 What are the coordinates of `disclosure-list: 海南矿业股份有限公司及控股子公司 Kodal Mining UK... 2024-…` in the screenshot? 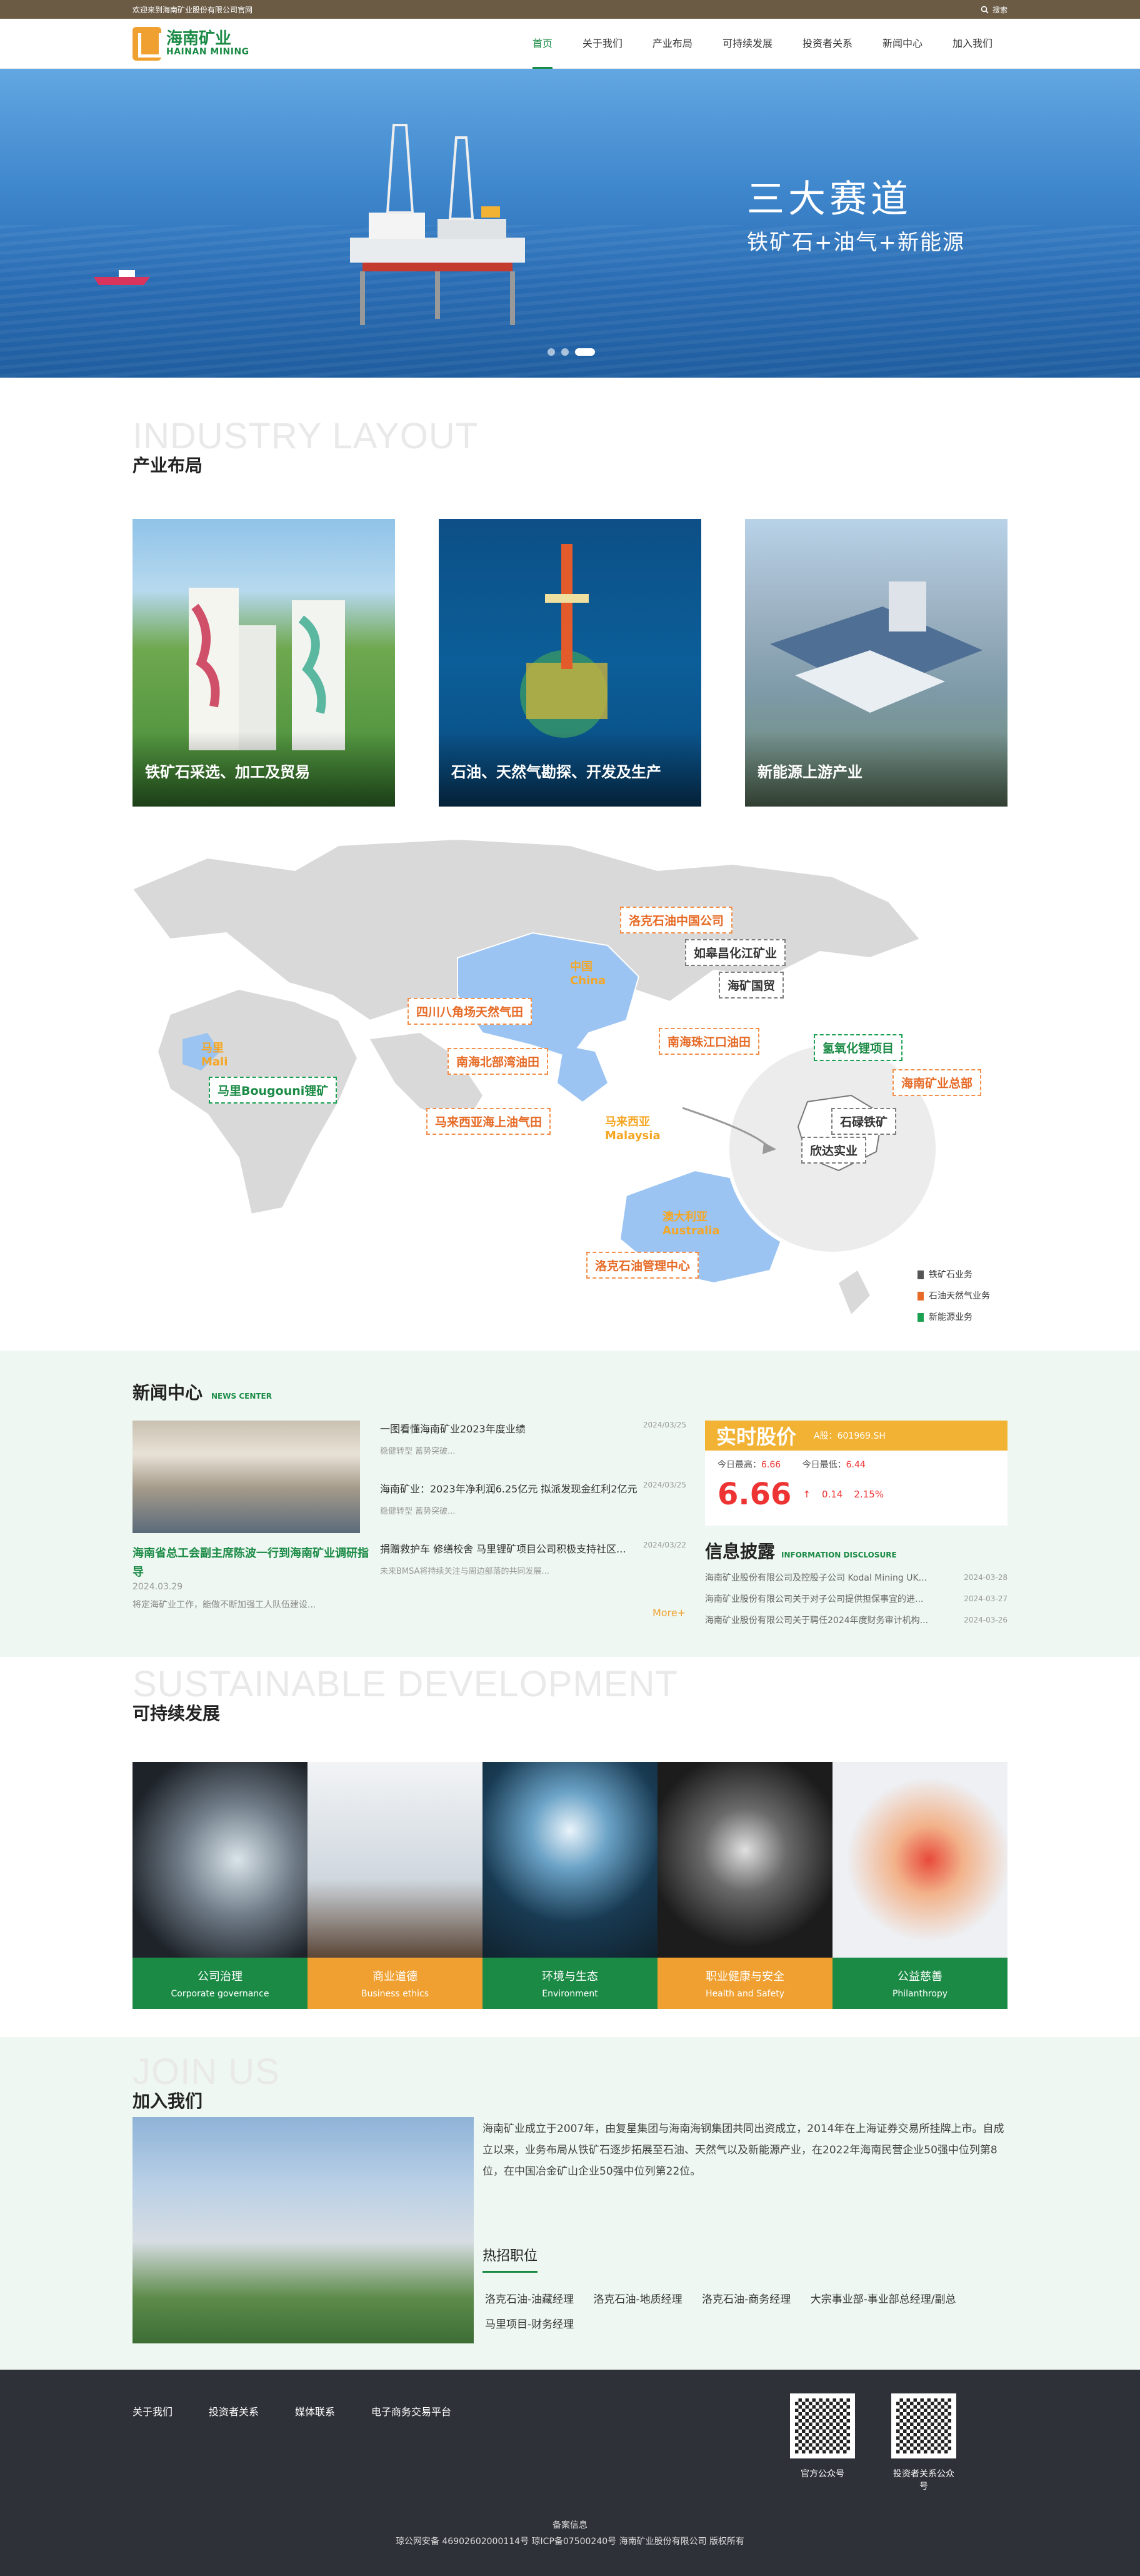 It's located at (856, 1599).